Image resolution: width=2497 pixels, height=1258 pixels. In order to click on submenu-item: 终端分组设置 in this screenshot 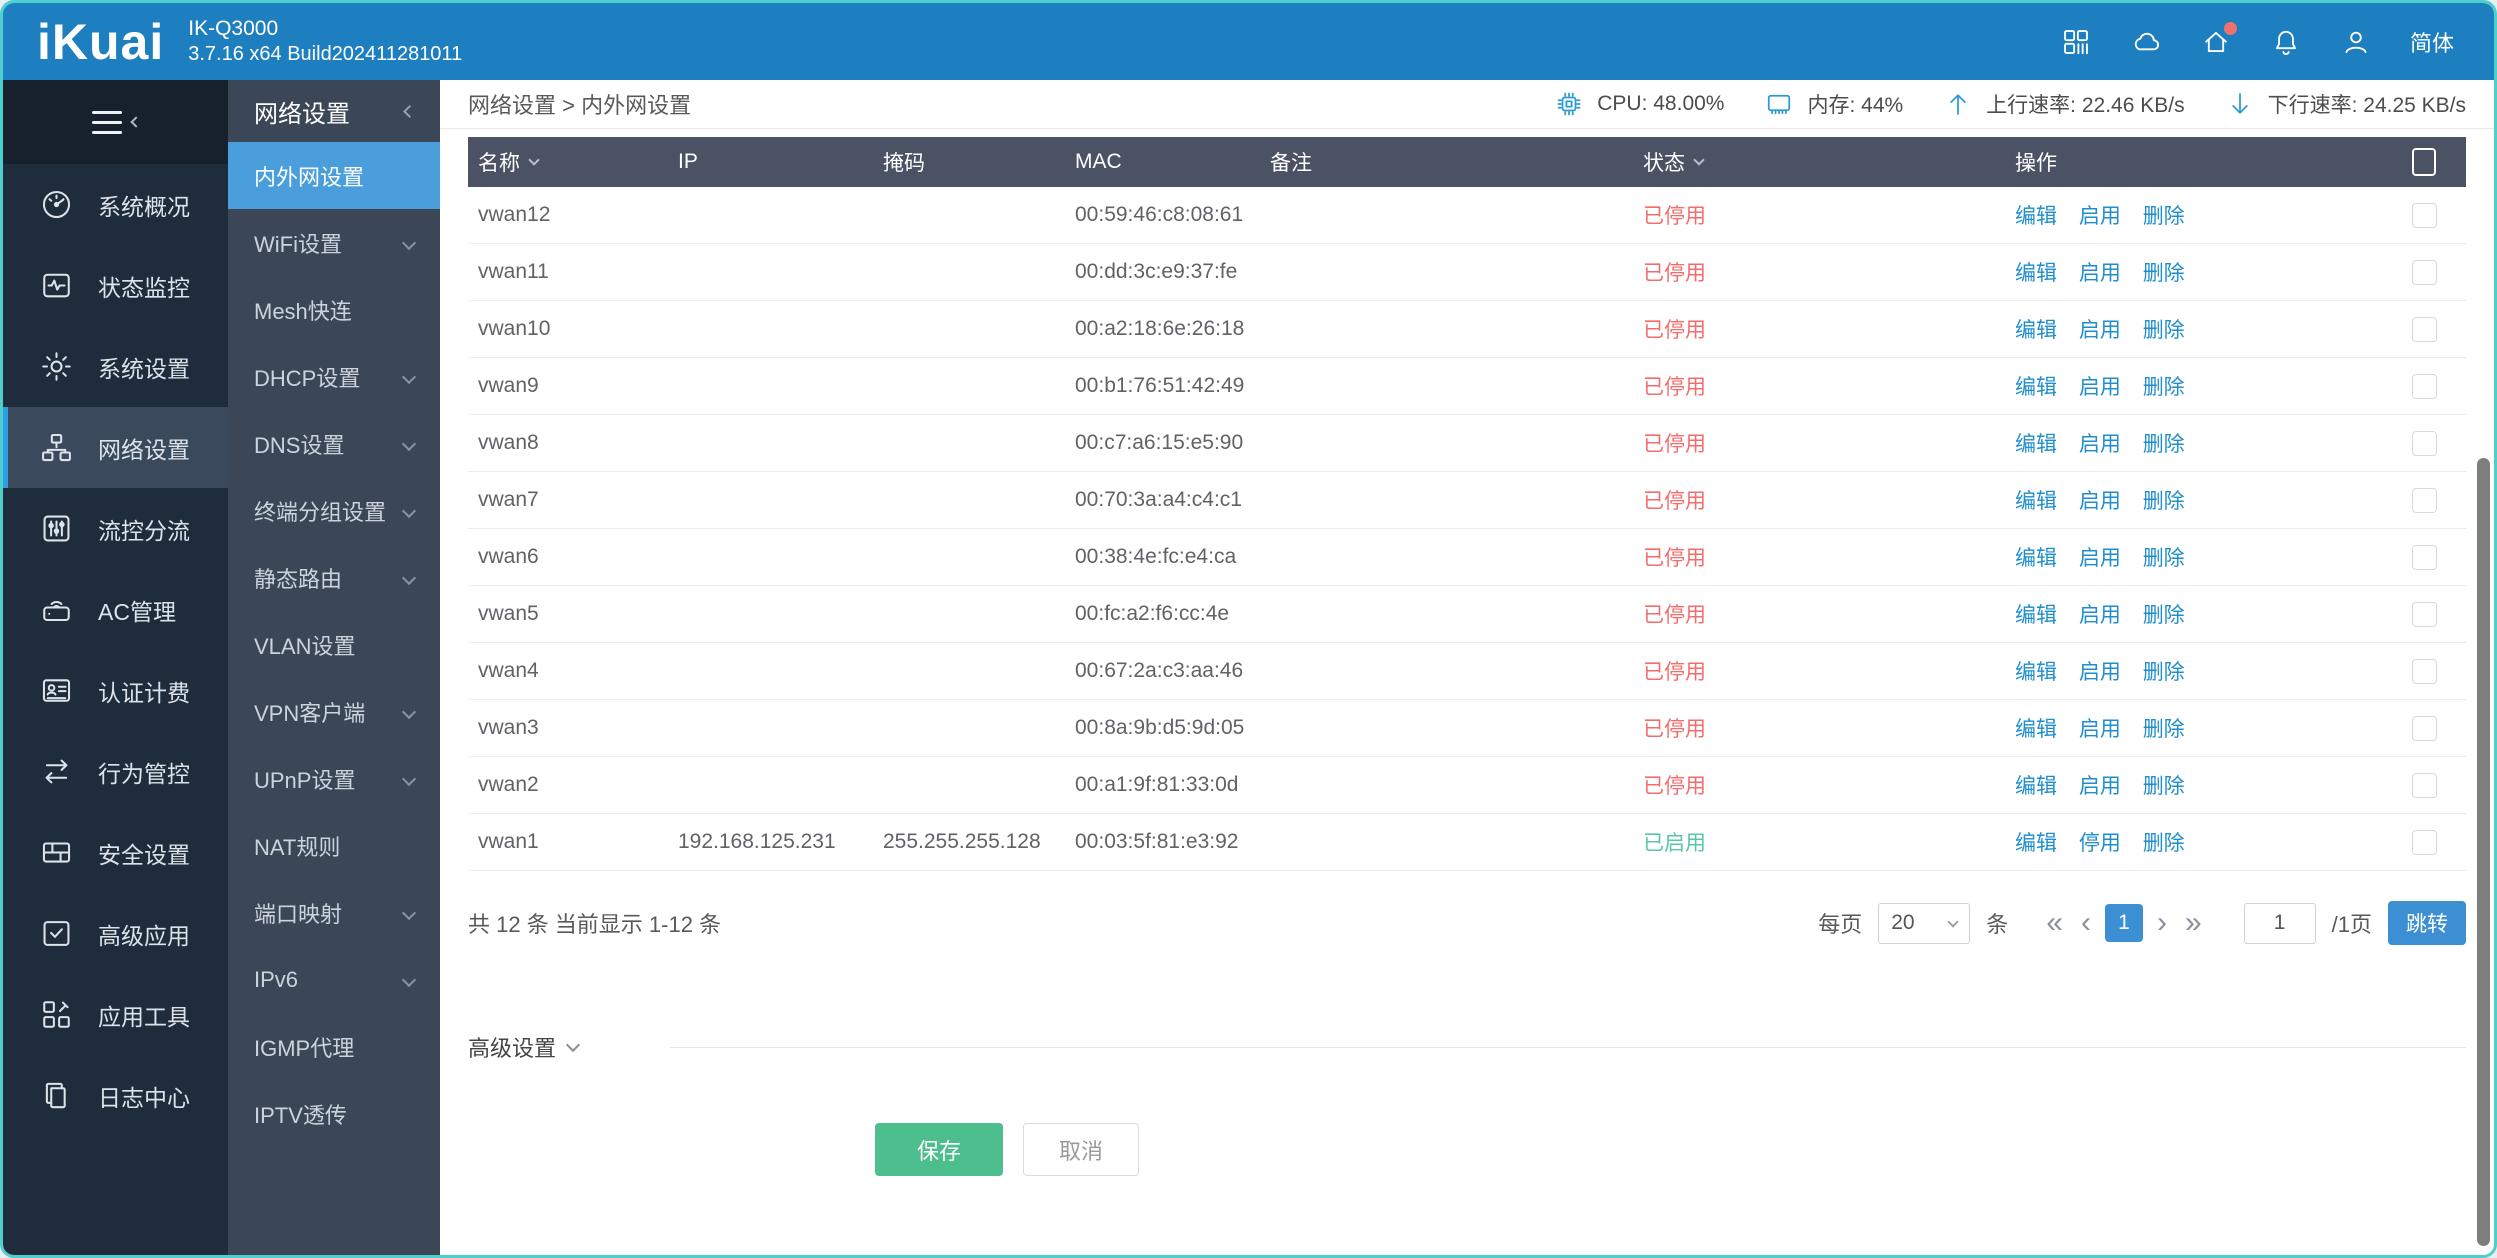, I will do `click(334, 510)`.